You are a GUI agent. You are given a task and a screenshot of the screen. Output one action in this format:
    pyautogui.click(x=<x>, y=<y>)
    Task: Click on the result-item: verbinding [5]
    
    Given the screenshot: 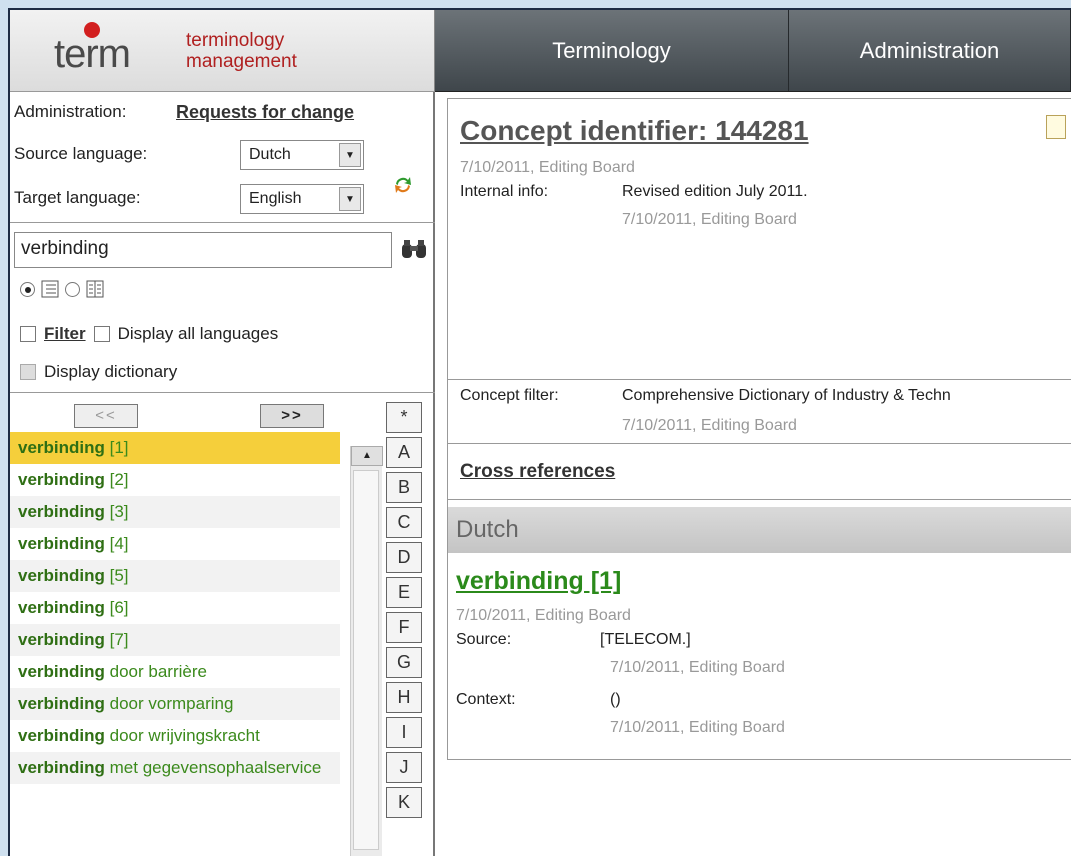 What is the action you would take?
    pyautogui.click(x=175, y=576)
    